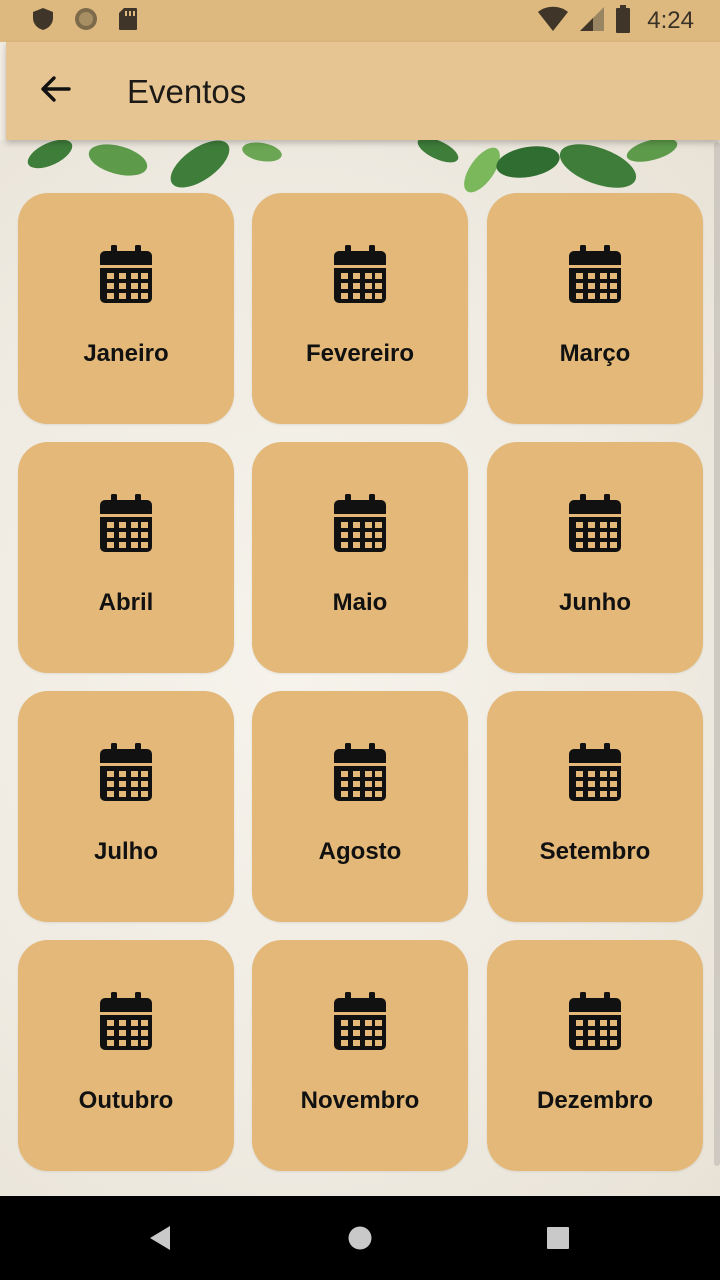  Describe the element at coordinates (623, 21) in the screenshot. I see `battery-icon` at that location.